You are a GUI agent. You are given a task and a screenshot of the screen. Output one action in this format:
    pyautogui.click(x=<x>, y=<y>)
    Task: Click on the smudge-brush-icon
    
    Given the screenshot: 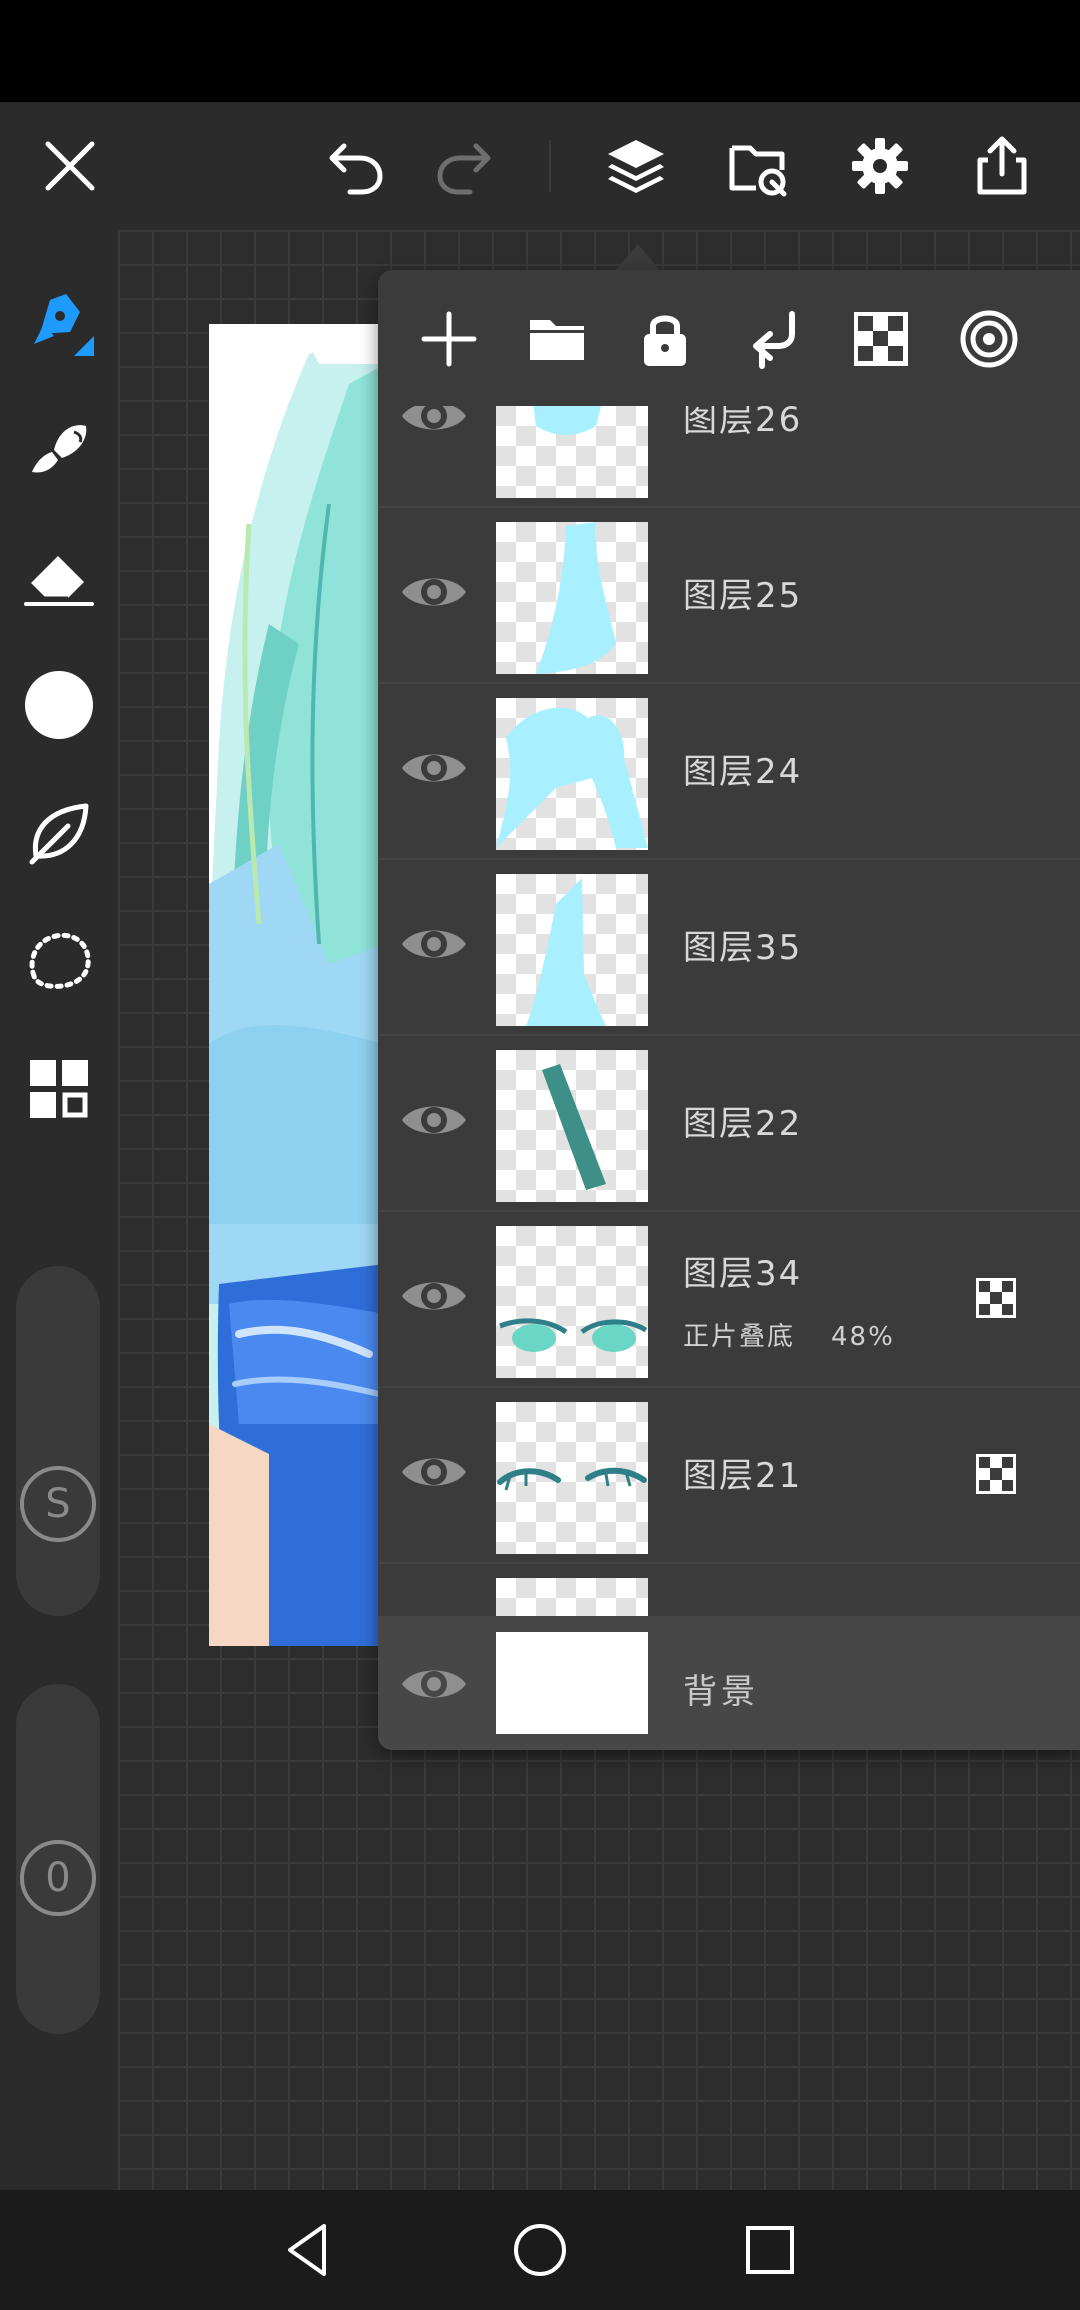 What is the action you would take?
    pyautogui.click(x=59, y=449)
    